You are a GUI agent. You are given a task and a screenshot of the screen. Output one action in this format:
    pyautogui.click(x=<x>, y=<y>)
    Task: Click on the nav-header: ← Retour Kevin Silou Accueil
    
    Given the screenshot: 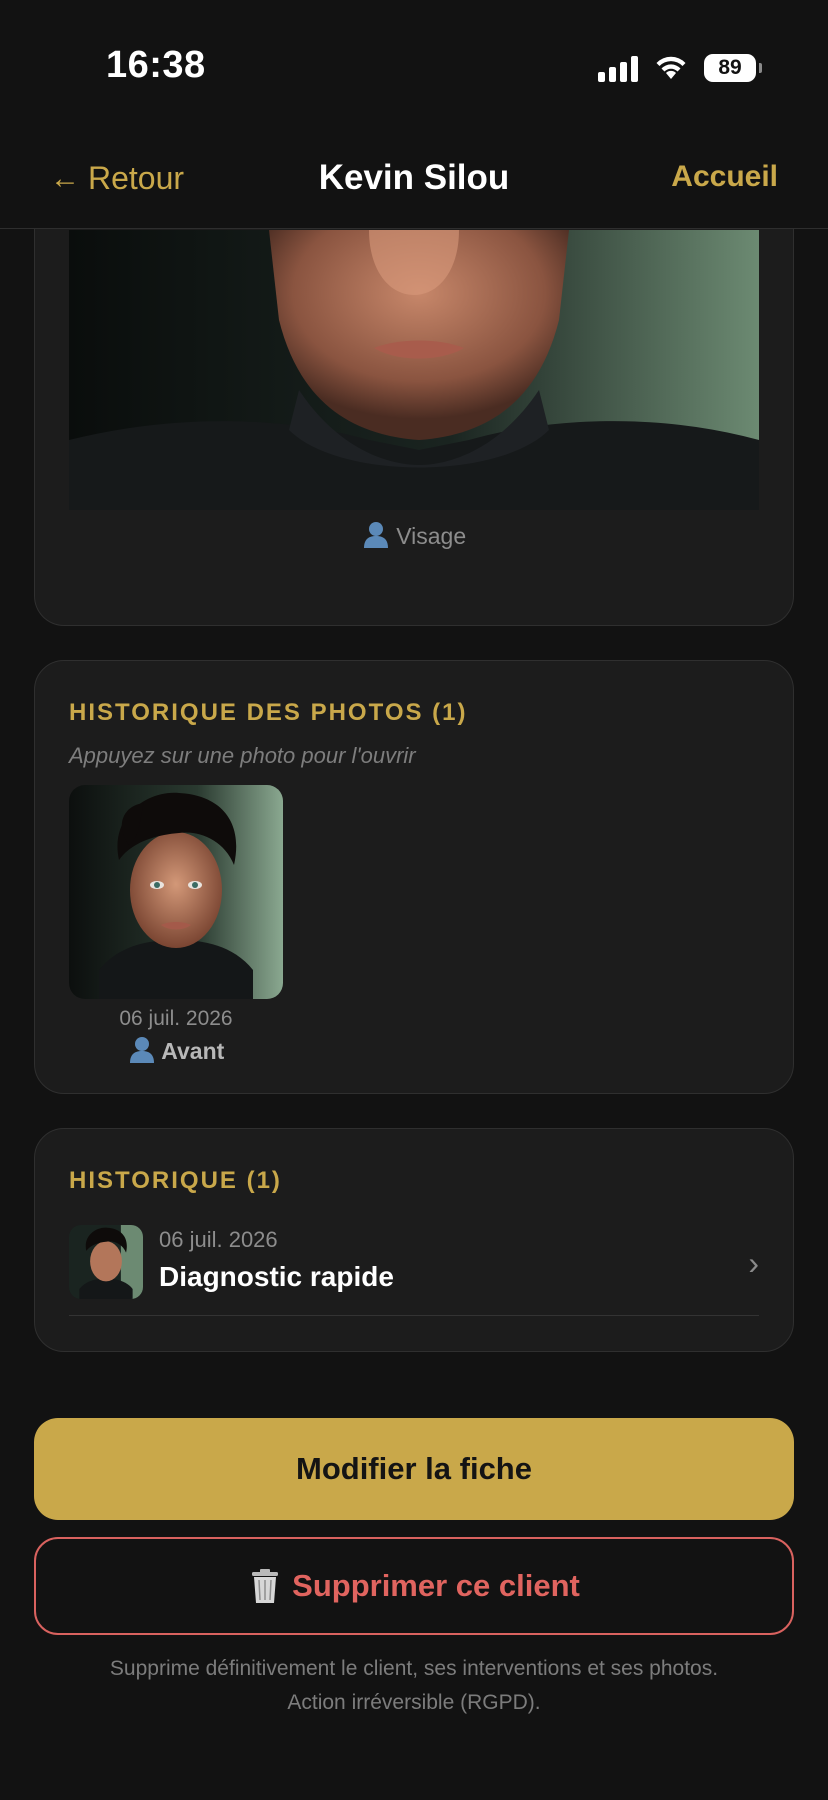 What is the action you would take?
    pyautogui.click(x=414, y=180)
    